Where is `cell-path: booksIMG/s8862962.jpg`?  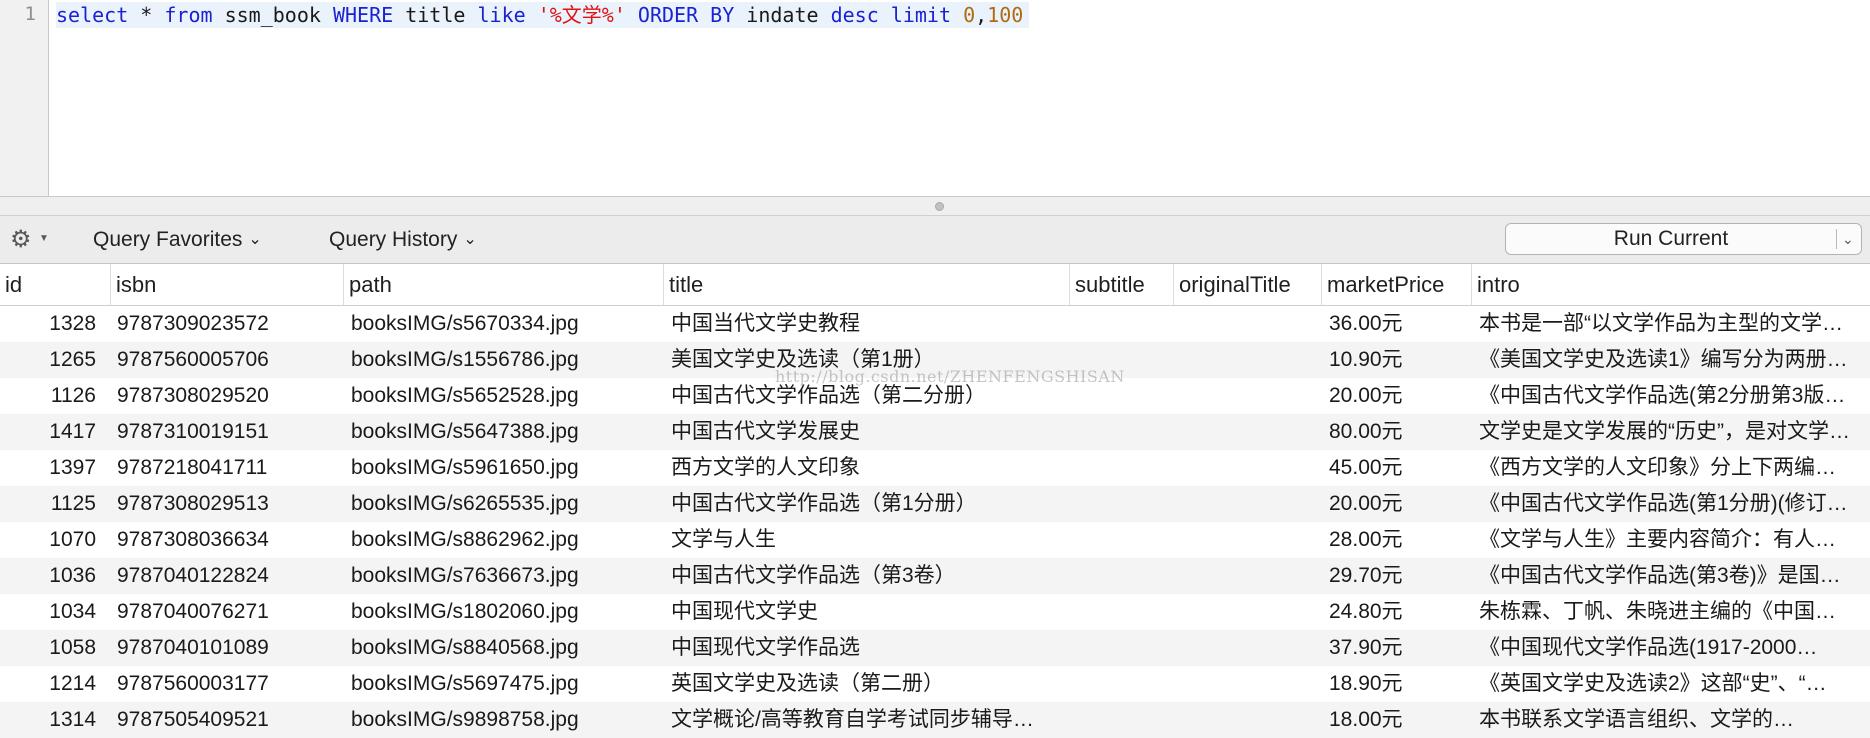 cell-path: booksIMG/s8862962.jpg is located at coordinates (508, 540).